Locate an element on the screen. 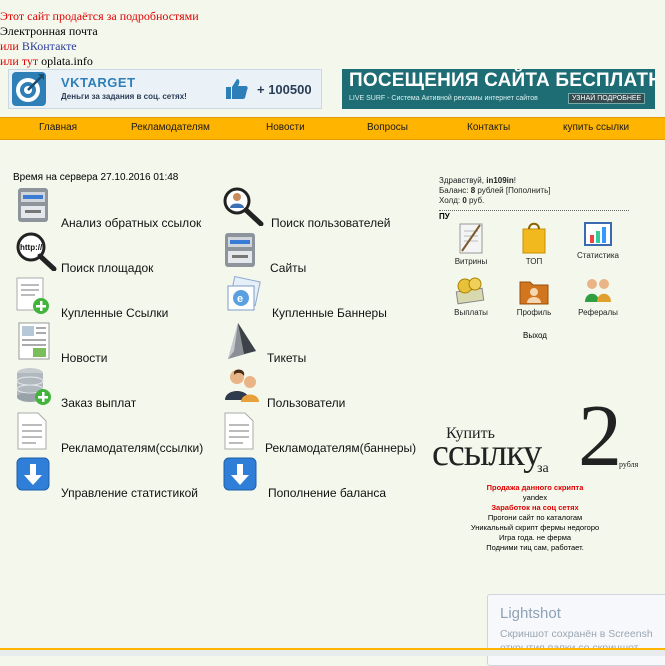 This screenshot has height=666, width=665. nav-home: Главная is located at coordinates (58, 127).